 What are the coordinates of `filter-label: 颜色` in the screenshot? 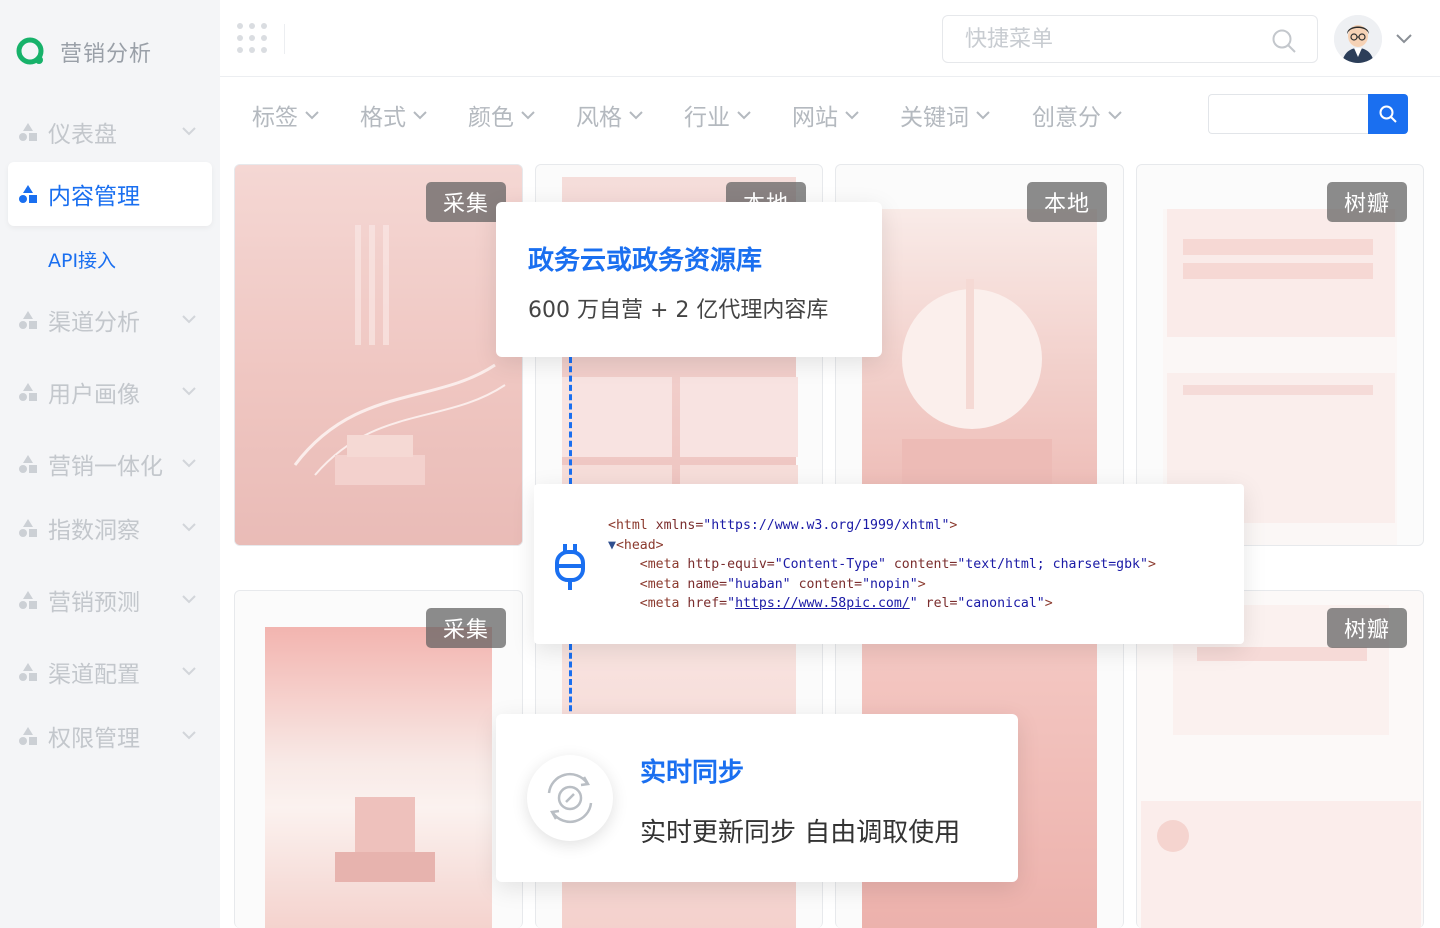 It's located at (491, 118).